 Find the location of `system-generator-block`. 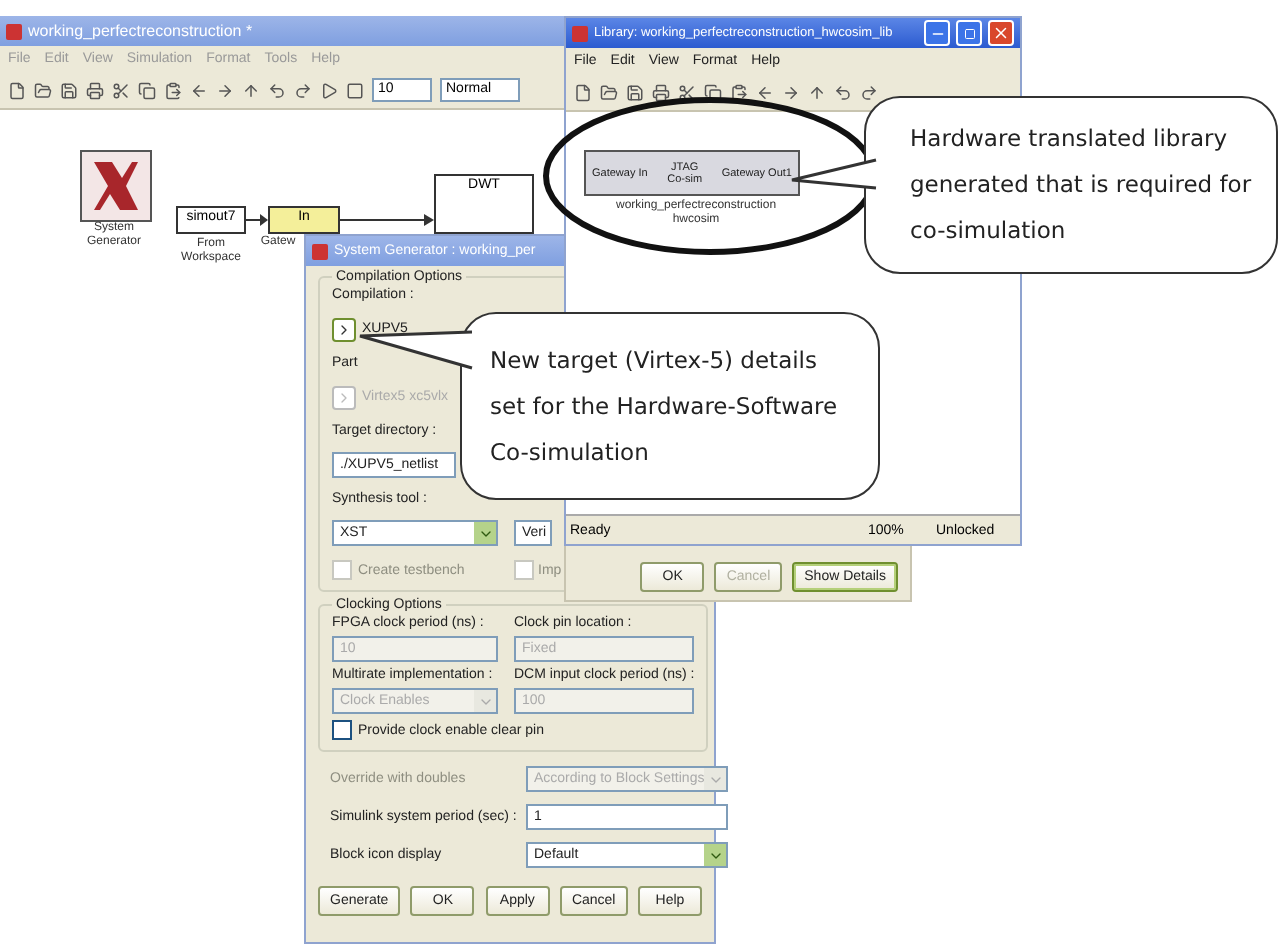

system-generator-block is located at coordinates (116, 186).